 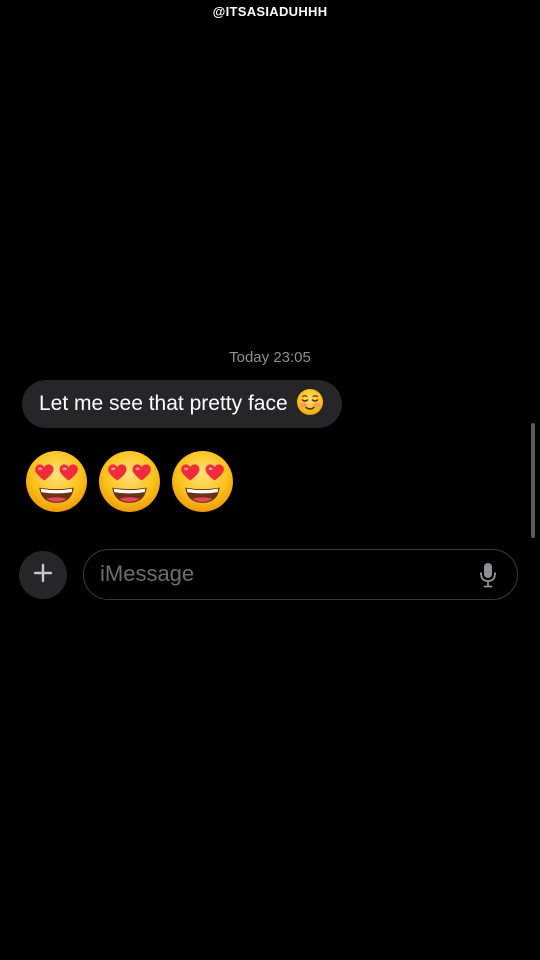 I want to click on smiling-face-with-blush-icon, so click(x=310, y=404).